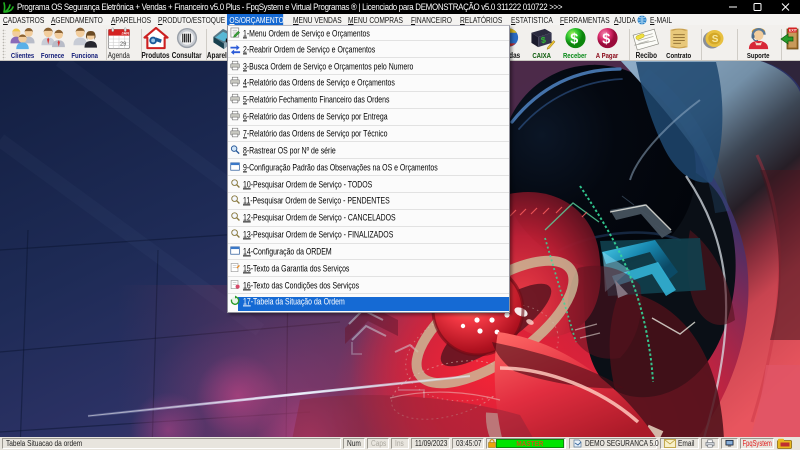  What do you see at coordinates (123, 45) in the screenshot?
I see `svg-text: 29` at bounding box center [123, 45].